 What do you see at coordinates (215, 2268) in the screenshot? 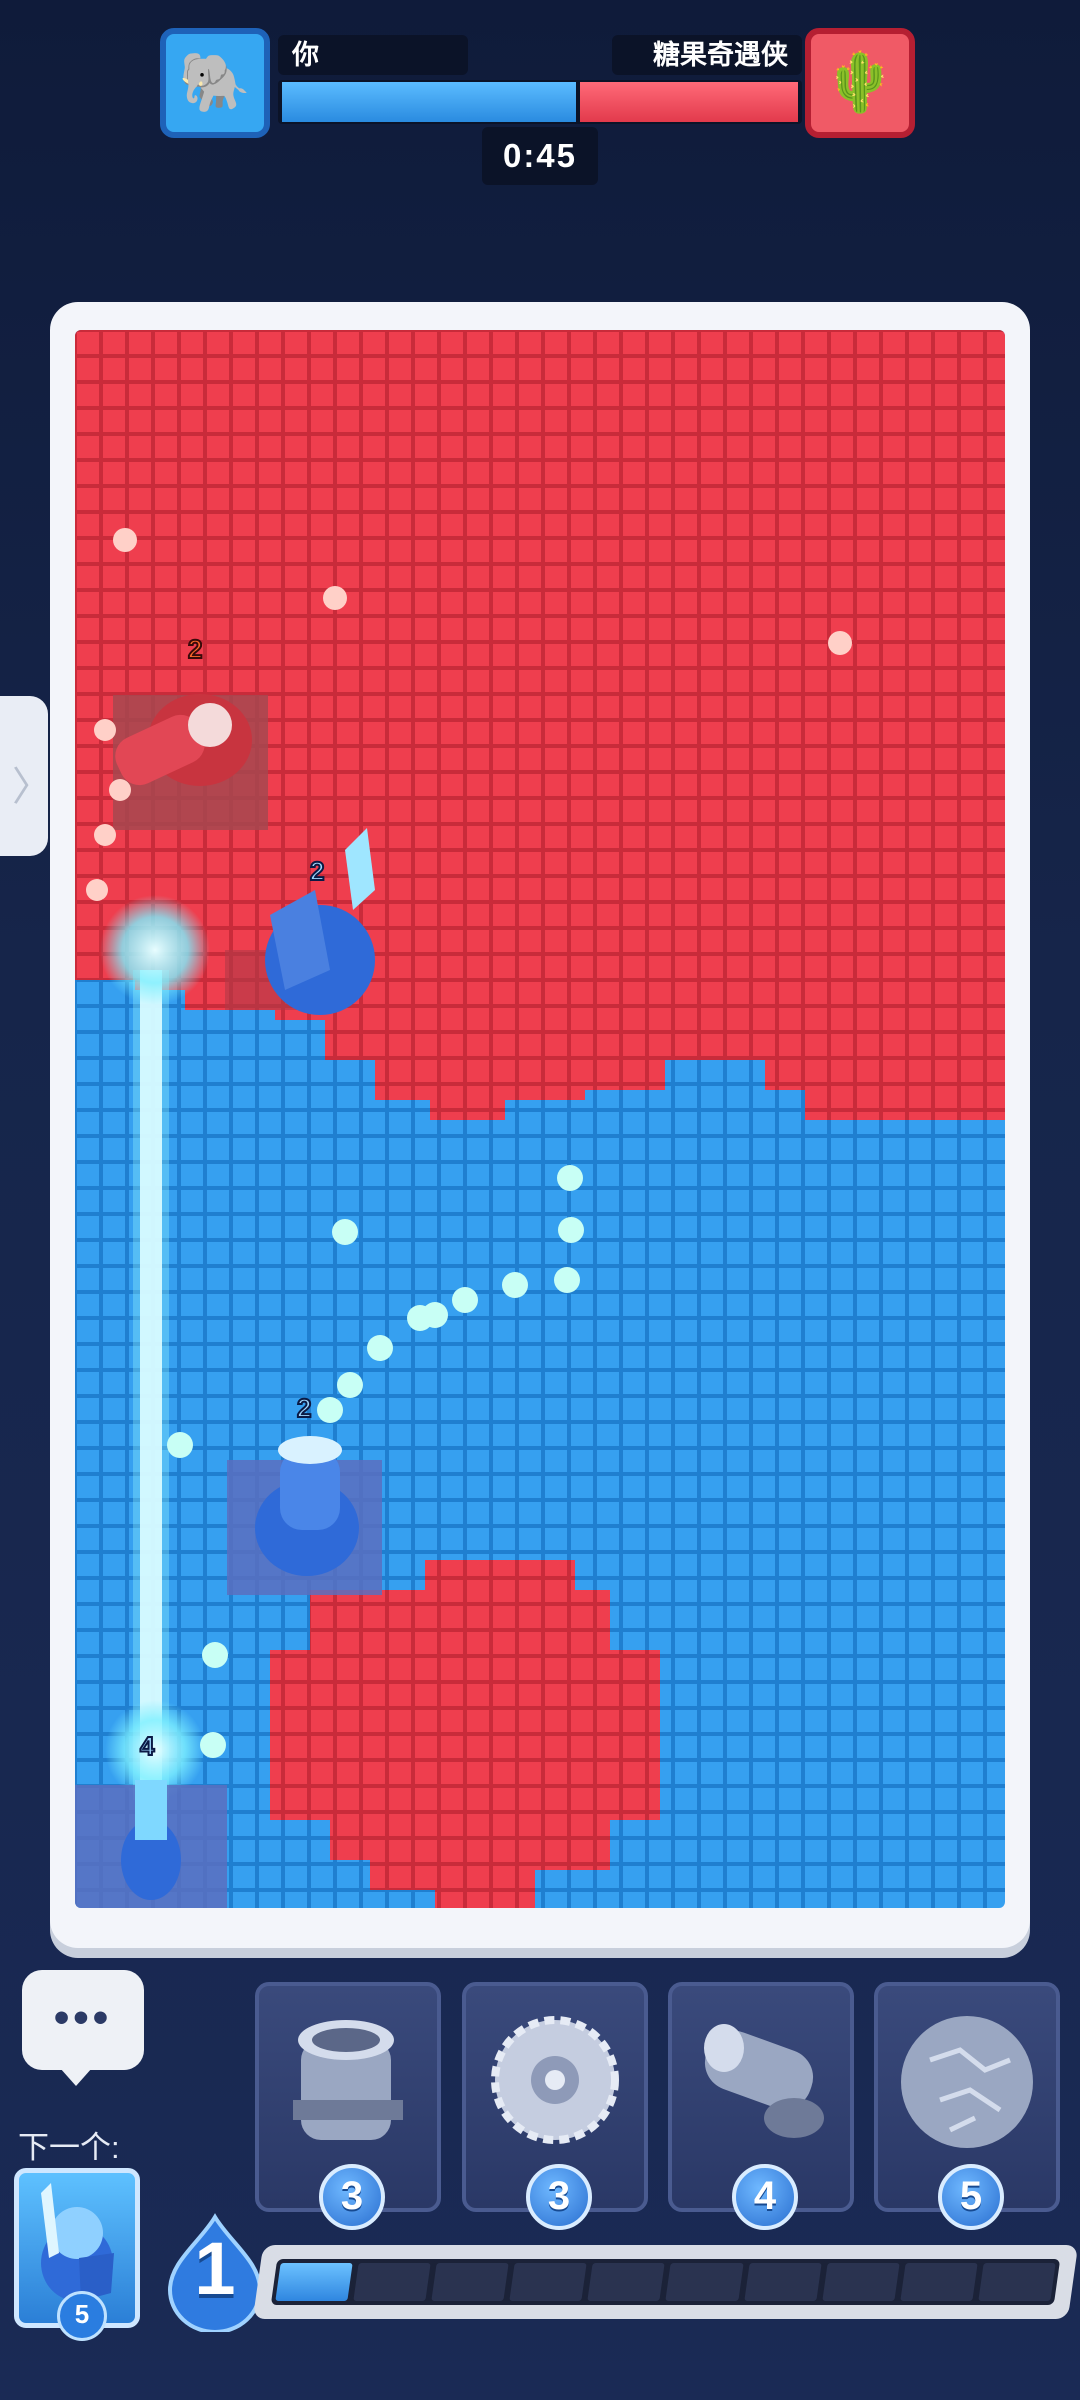
I see `elixir-count: 1` at bounding box center [215, 2268].